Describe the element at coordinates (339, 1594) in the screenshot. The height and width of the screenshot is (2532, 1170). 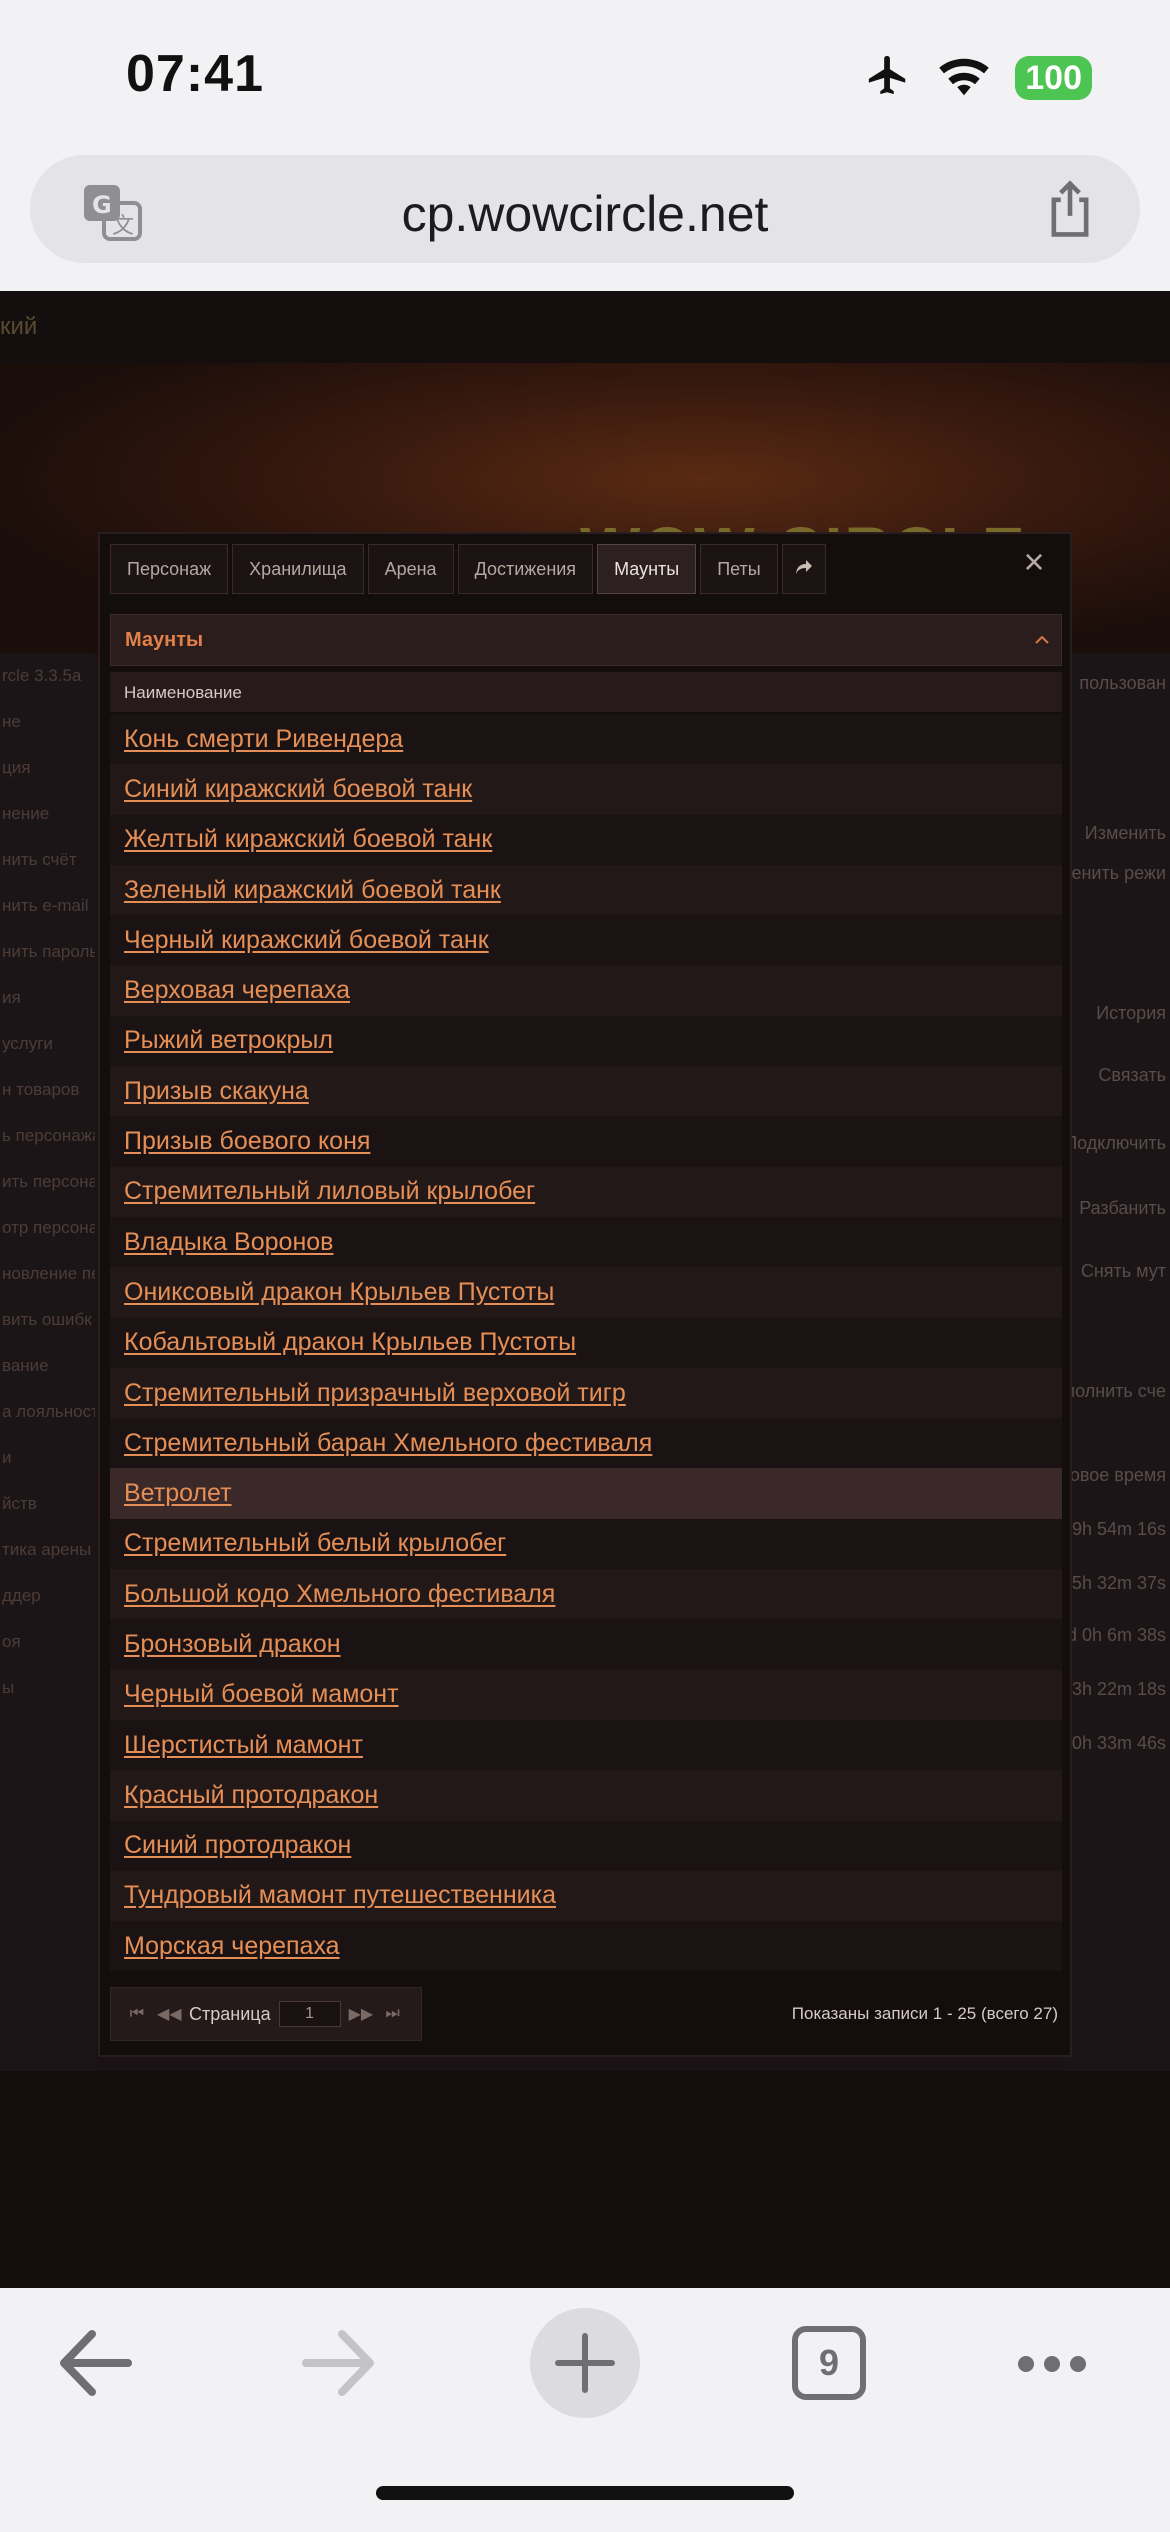
I see `mount-link: Большой кодо Хмельного фестиваля` at that location.